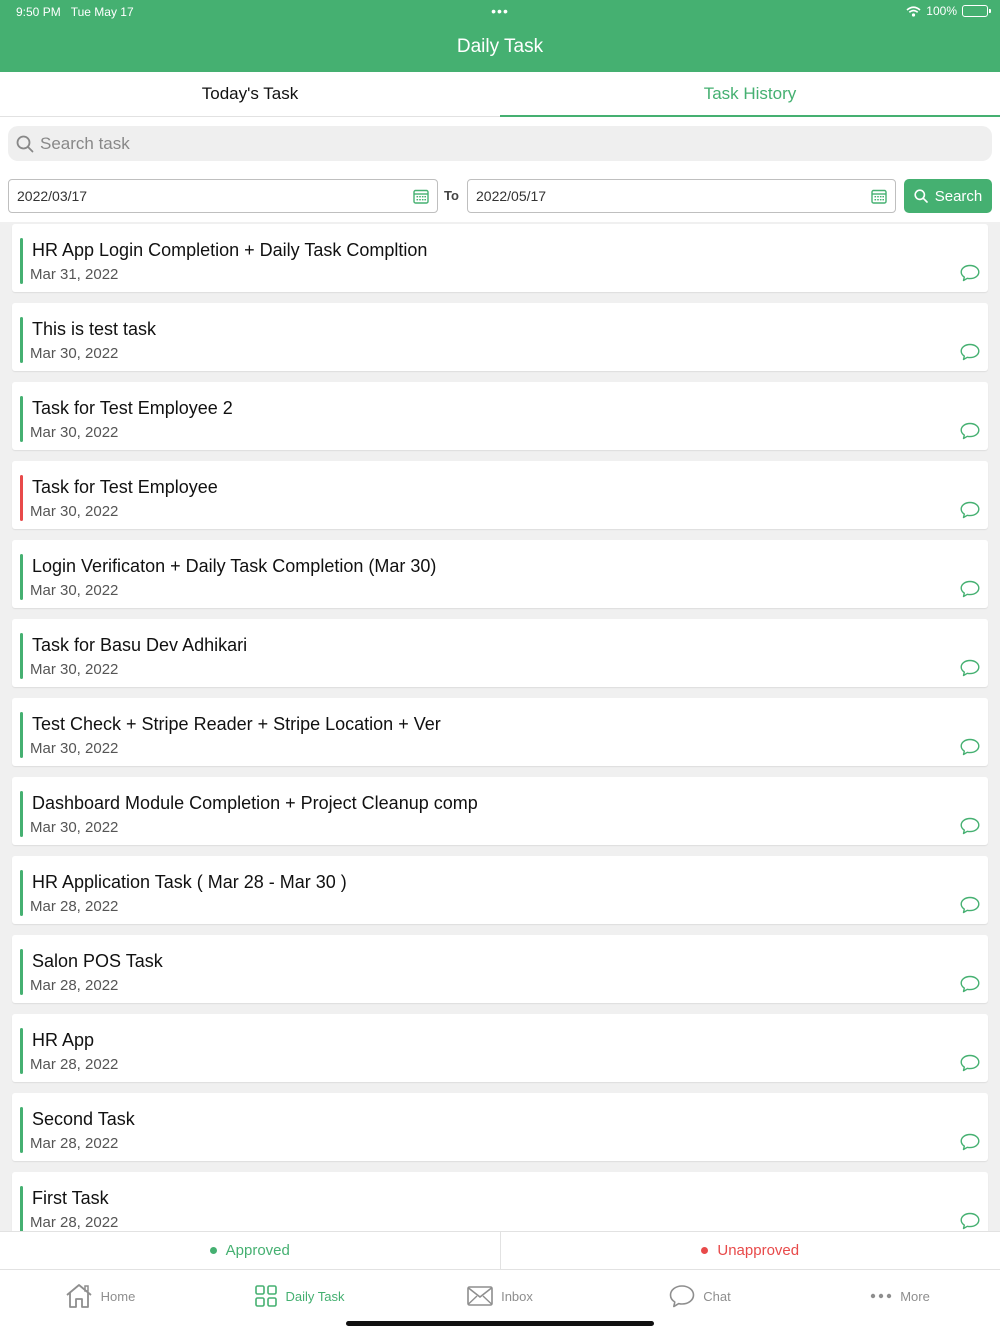 The width and height of the screenshot is (1000, 1334). Describe the element at coordinates (74, 274) in the screenshot. I see `task-date: Mar 31, 2022` at that location.